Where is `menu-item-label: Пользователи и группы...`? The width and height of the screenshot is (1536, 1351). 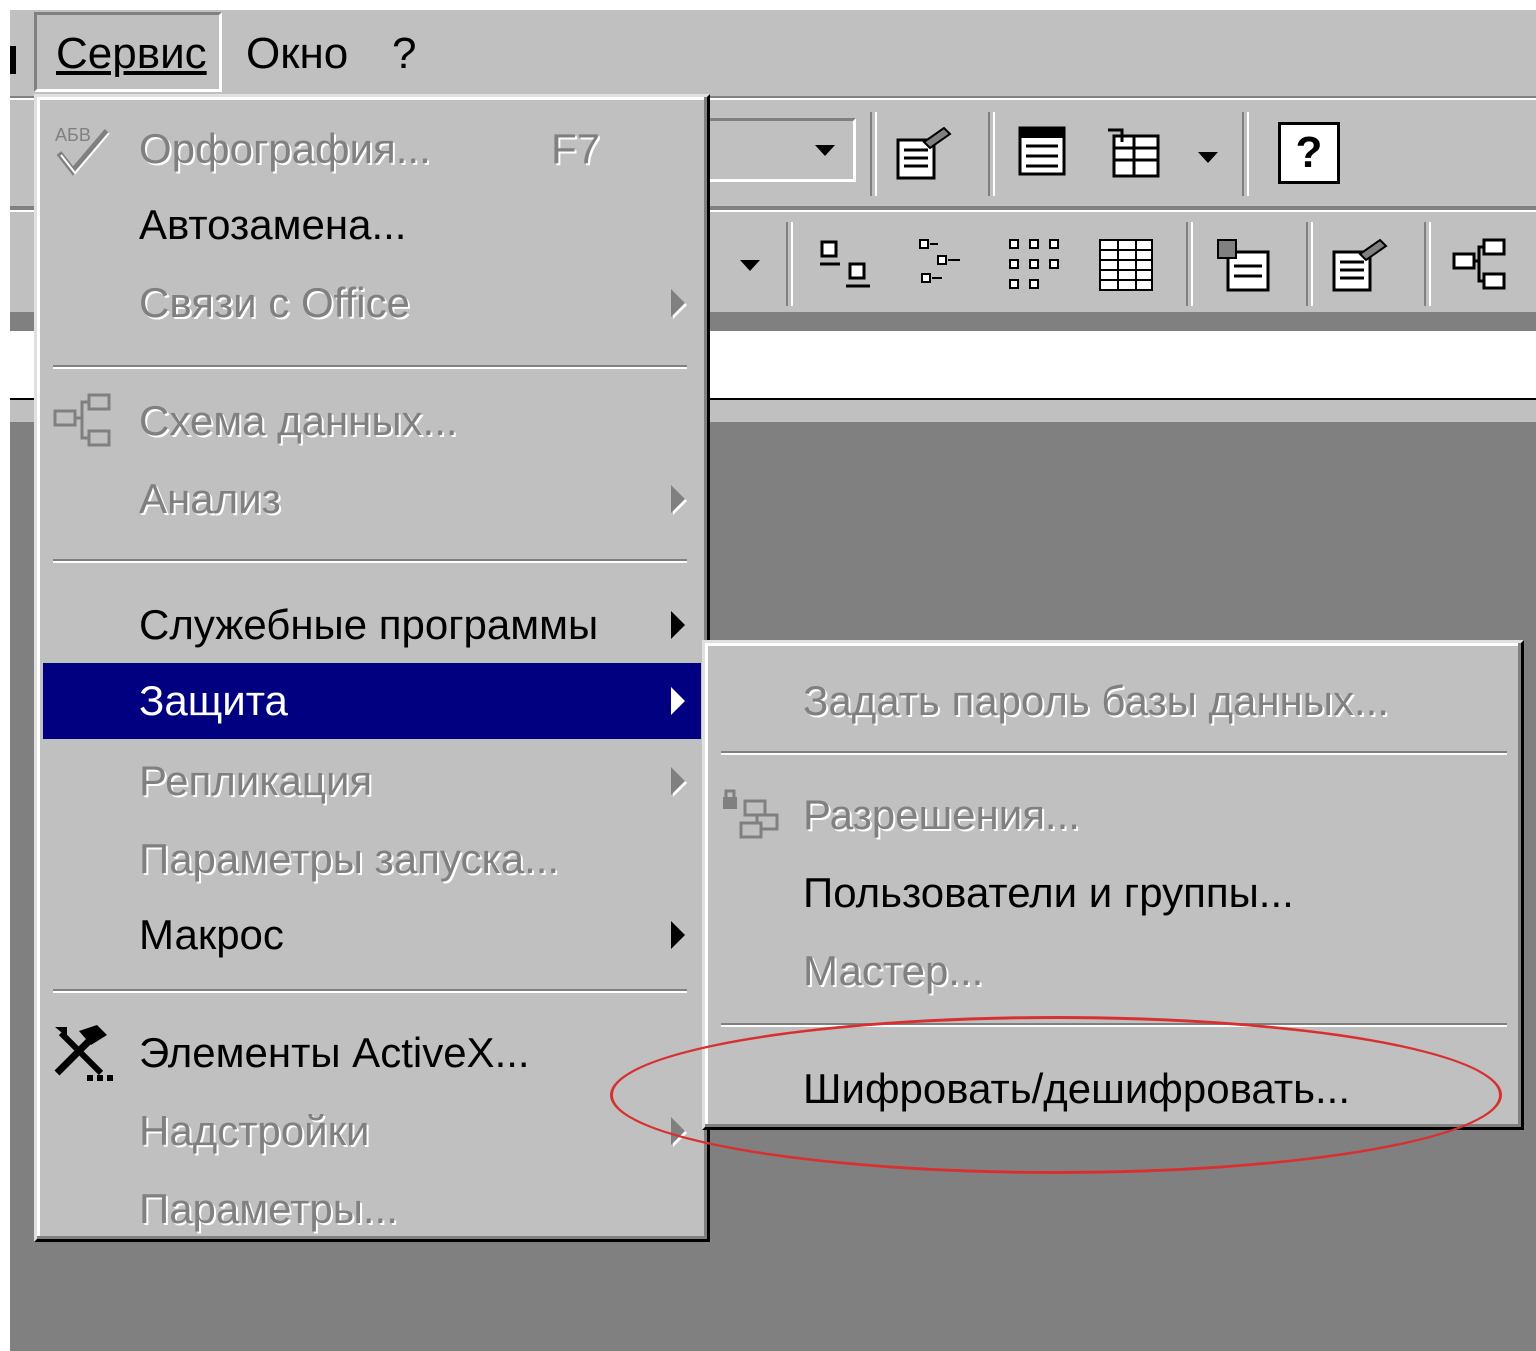 menu-item-label: Пользователи и группы... is located at coordinates (1048, 892).